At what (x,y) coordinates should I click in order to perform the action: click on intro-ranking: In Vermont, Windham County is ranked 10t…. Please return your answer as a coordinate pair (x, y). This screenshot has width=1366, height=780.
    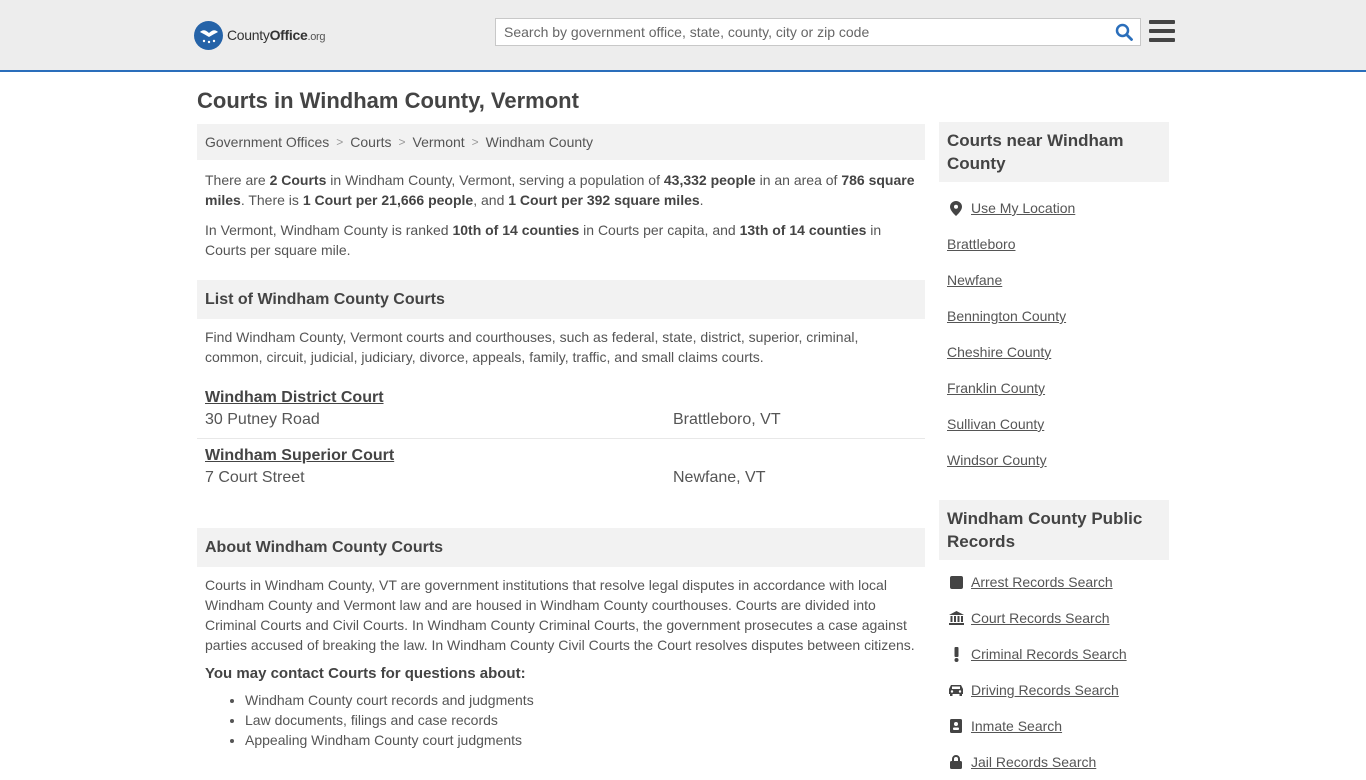
    Looking at the image, I should click on (543, 240).